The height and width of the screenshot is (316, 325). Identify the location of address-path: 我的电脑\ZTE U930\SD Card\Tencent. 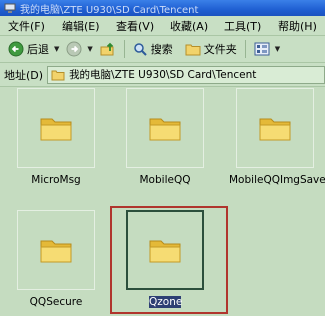
(163, 75).